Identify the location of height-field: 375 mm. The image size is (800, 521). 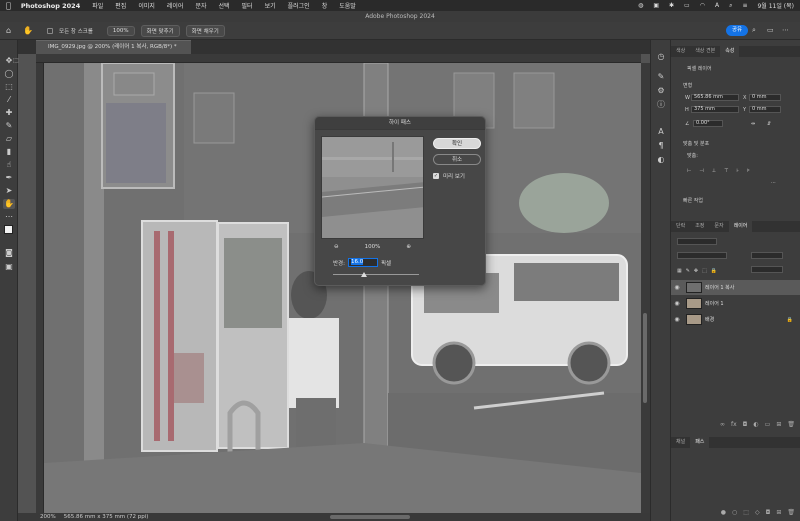
(715, 109).